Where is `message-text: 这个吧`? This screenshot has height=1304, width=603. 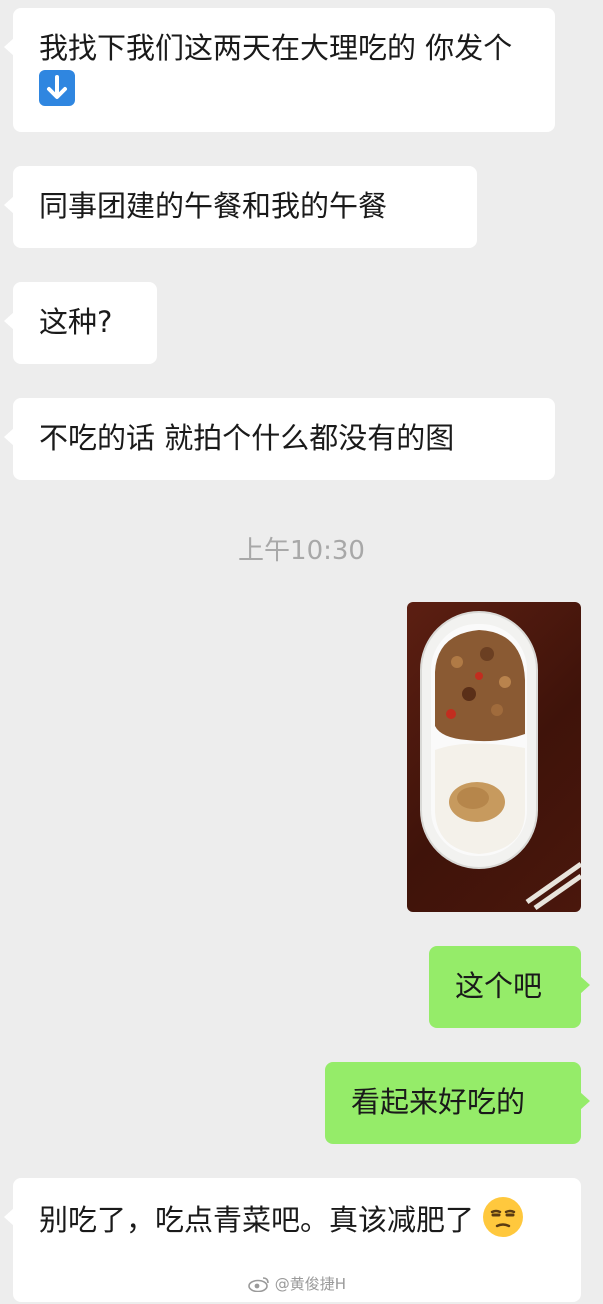 message-text: 这个吧 is located at coordinates (499, 986).